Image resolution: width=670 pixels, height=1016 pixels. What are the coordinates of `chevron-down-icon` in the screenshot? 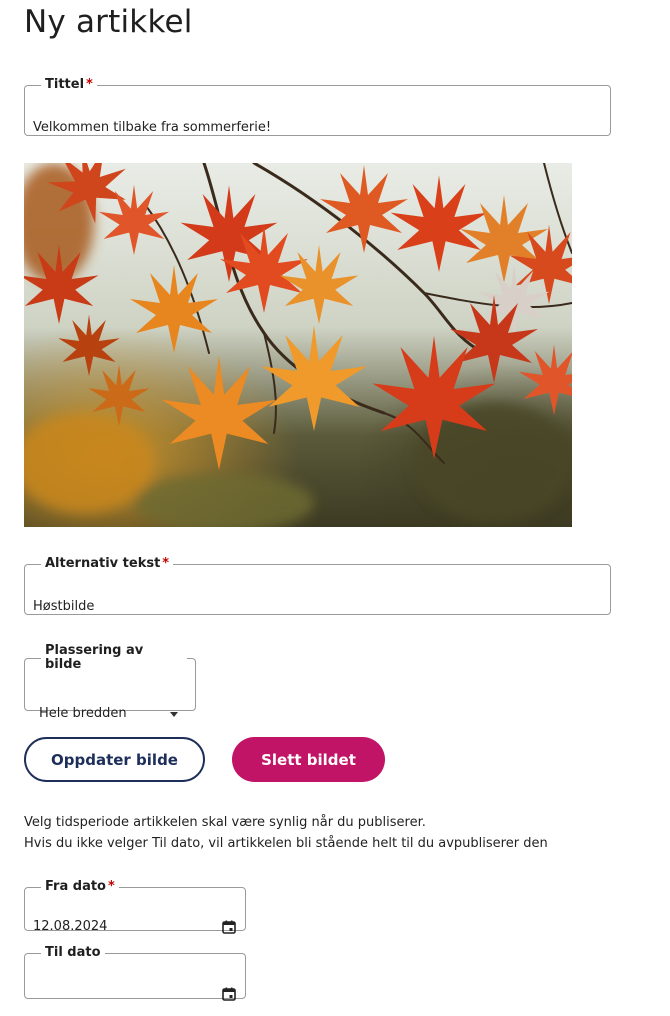 It's located at (174, 714).